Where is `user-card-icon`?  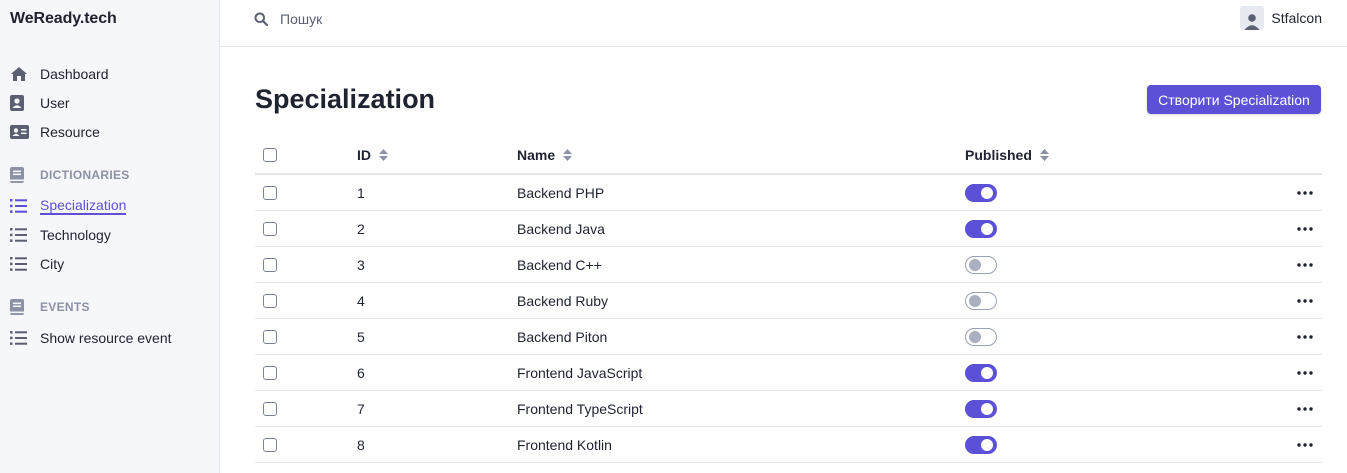 user-card-icon is located at coordinates (20, 103).